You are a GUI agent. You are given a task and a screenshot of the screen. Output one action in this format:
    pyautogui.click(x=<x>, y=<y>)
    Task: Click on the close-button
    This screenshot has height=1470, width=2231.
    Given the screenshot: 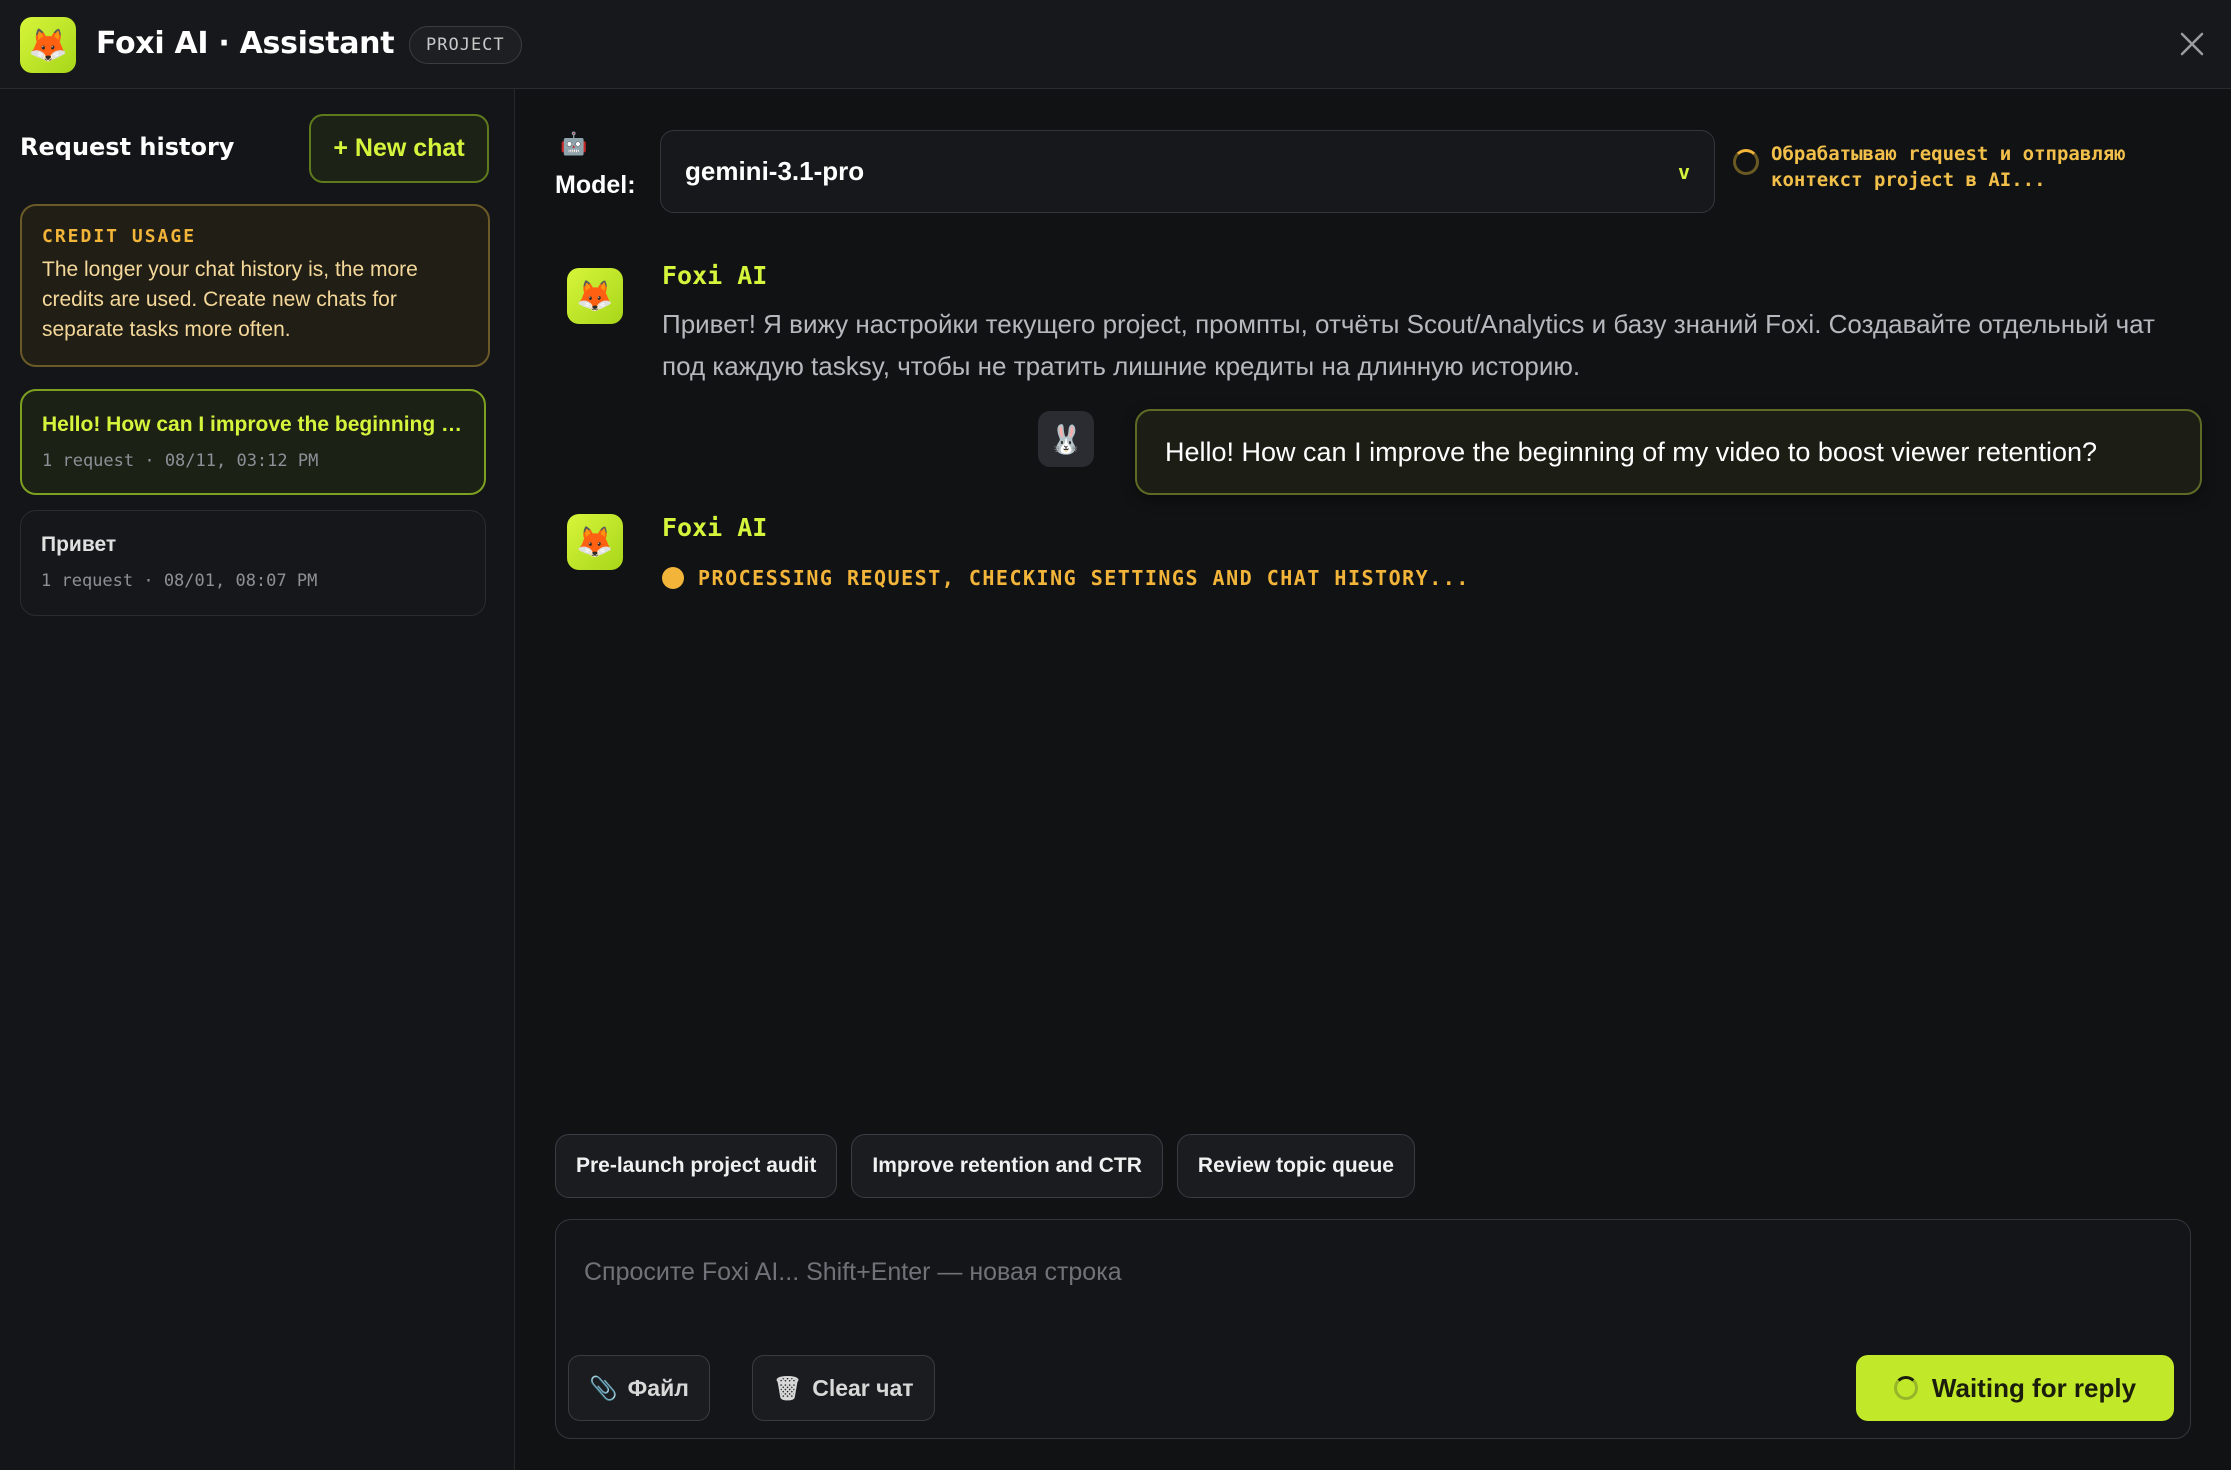 What is the action you would take?
    pyautogui.click(x=2192, y=44)
    